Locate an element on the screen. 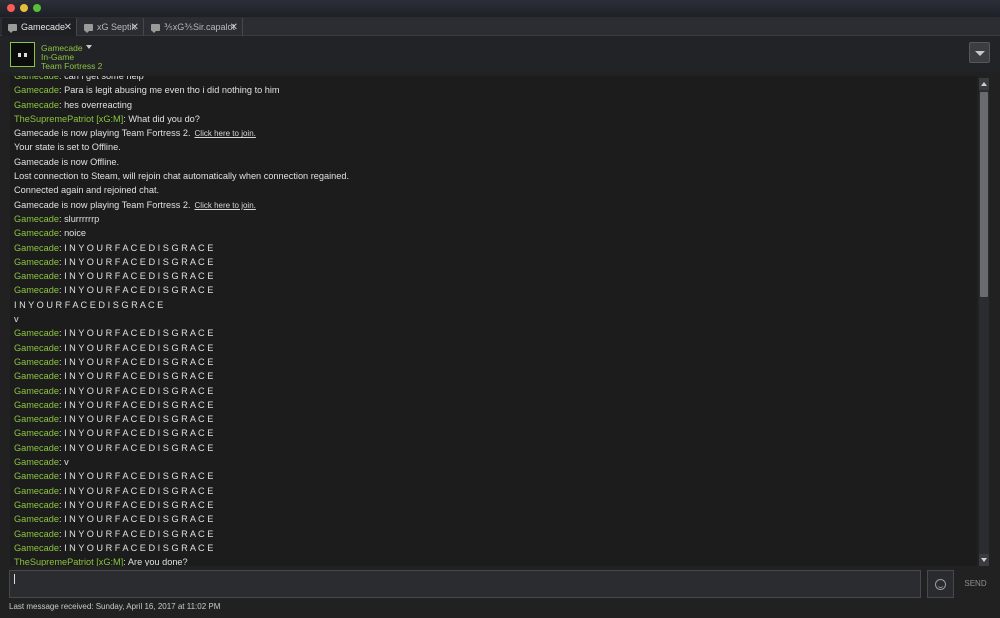 The height and width of the screenshot is (618, 1000). chat-message: Gamecade is now Offline. is located at coordinates (494, 162).